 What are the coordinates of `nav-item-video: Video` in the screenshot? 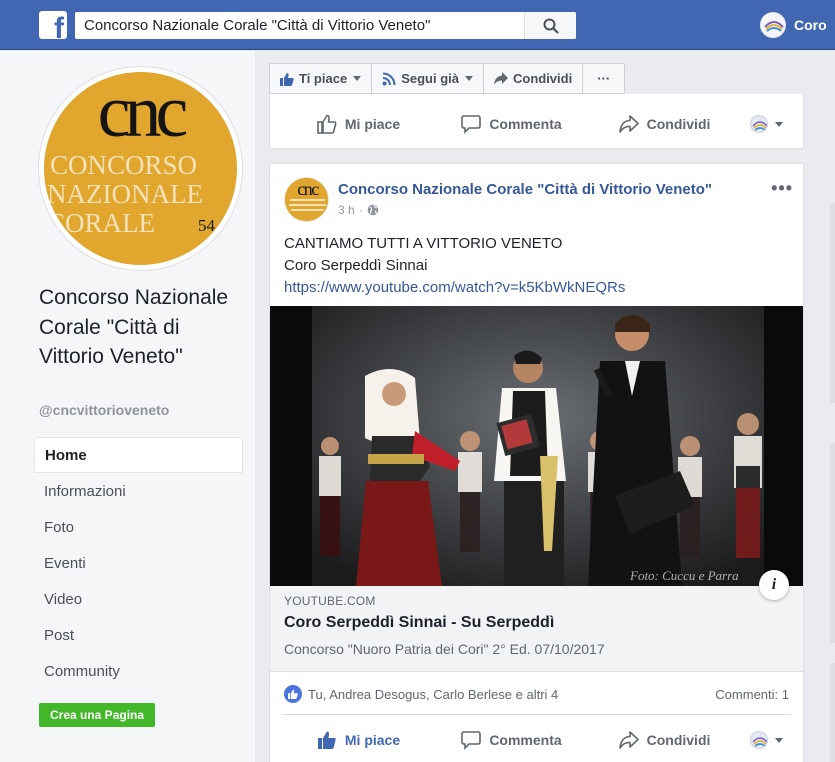 It's located at (138, 599).